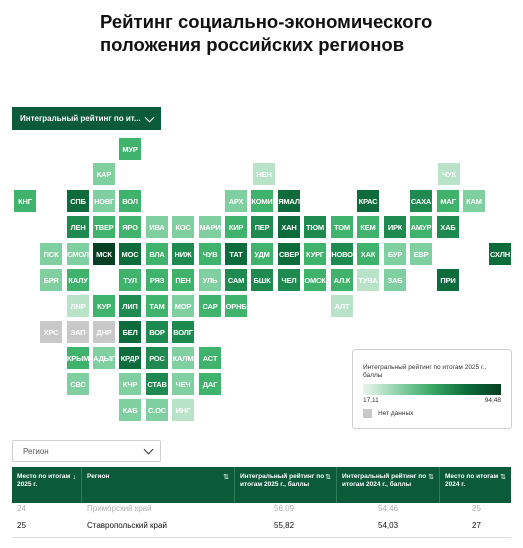 This screenshot has height=548, width=523. I want to click on region-tile: АДЫГ, so click(104, 358).